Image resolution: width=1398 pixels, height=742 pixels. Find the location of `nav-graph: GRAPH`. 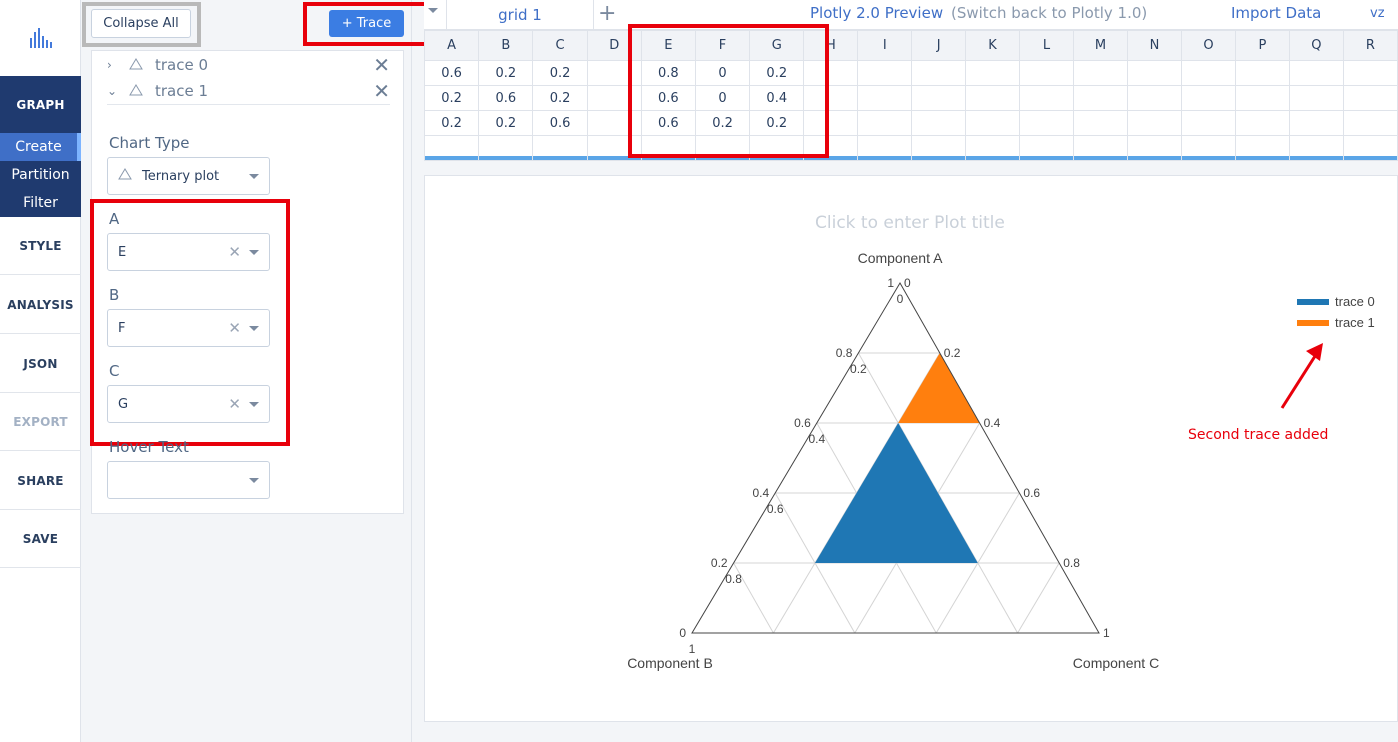

nav-graph: GRAPH is located at coordinates (40, 104).